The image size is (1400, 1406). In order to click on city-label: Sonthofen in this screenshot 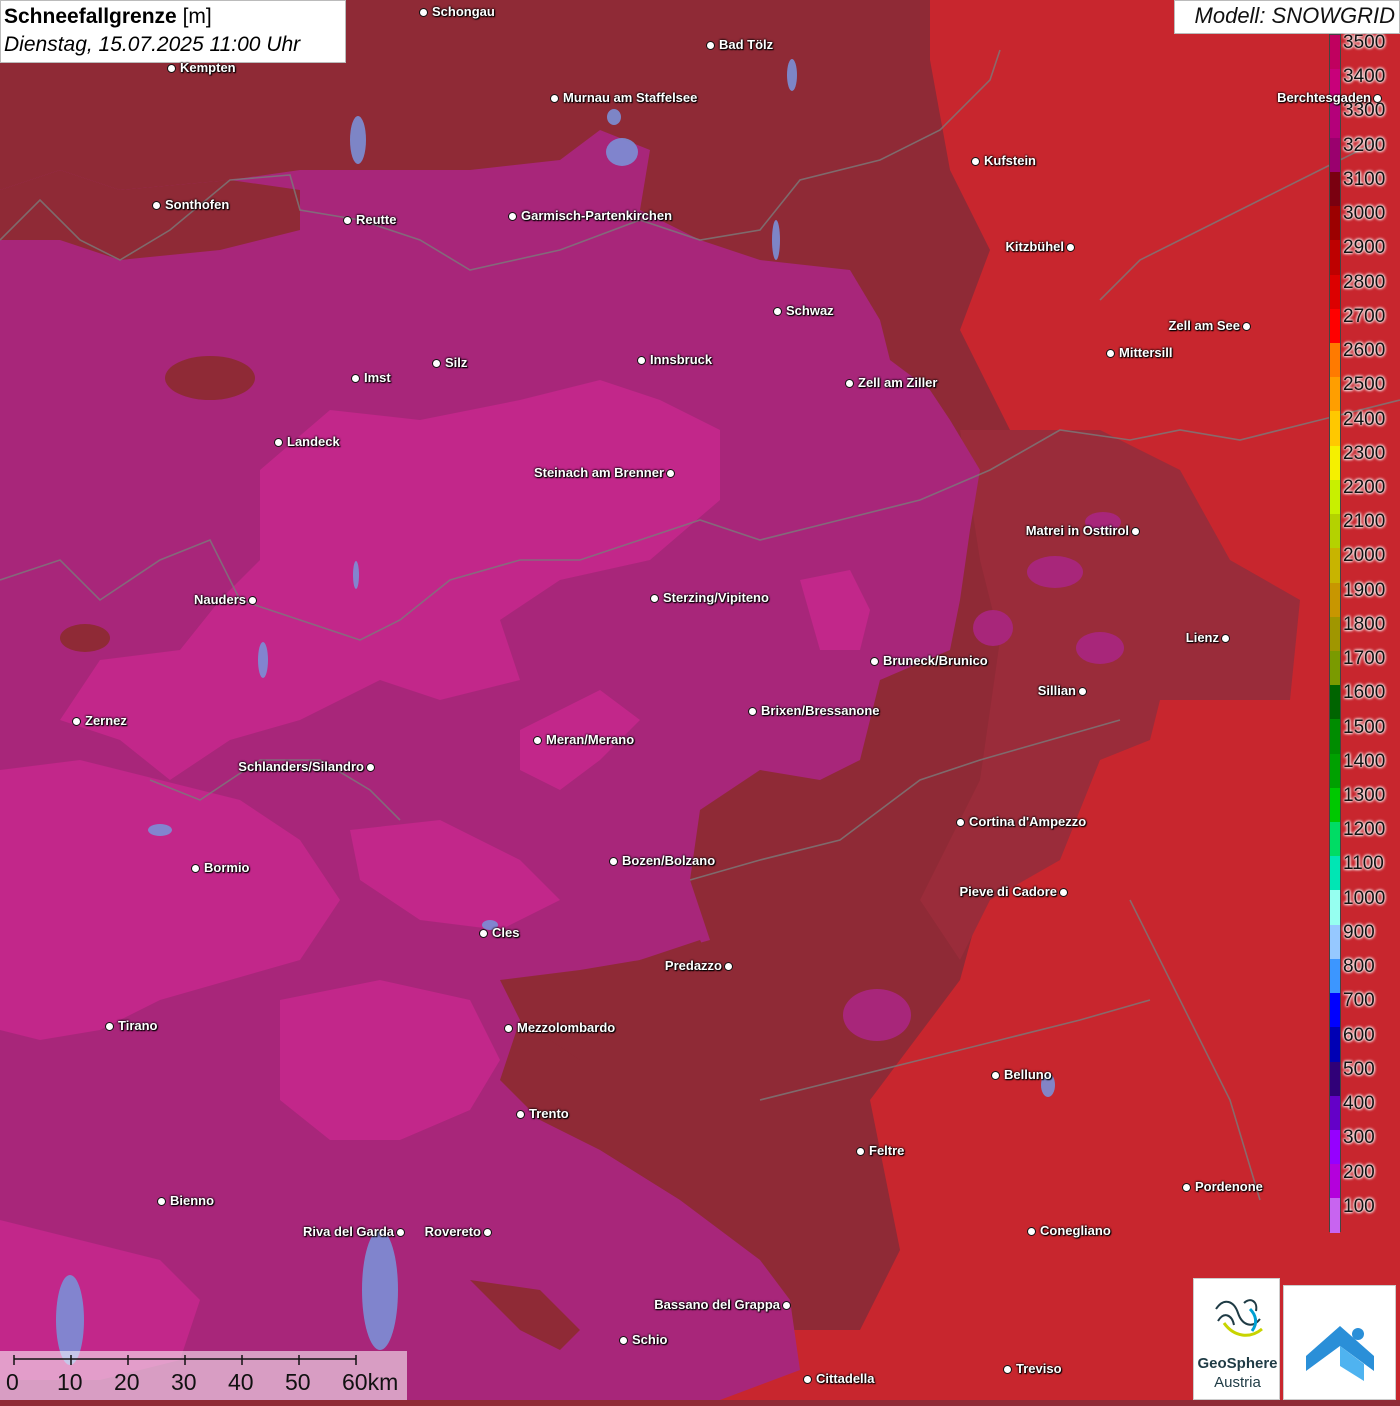, I will do `click(197, 204)`.